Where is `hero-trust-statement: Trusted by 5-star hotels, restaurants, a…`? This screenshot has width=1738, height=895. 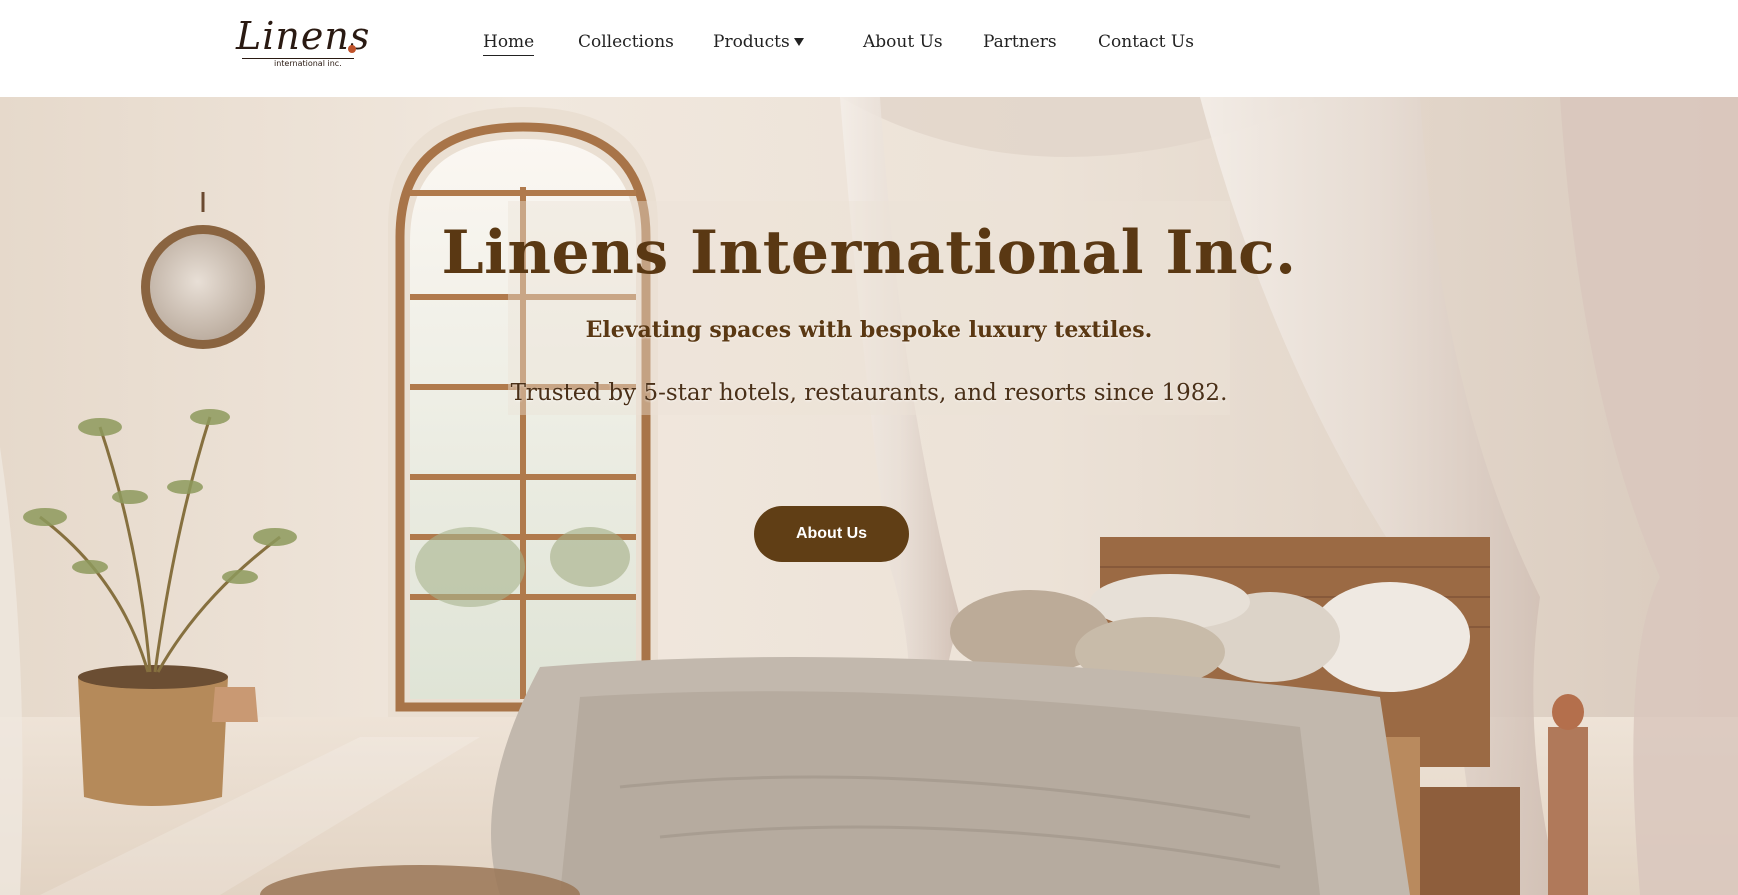 hero-trust-statement: Trusted by 5-star hotels, restaurants, a… is located at coordinates (869, 393).